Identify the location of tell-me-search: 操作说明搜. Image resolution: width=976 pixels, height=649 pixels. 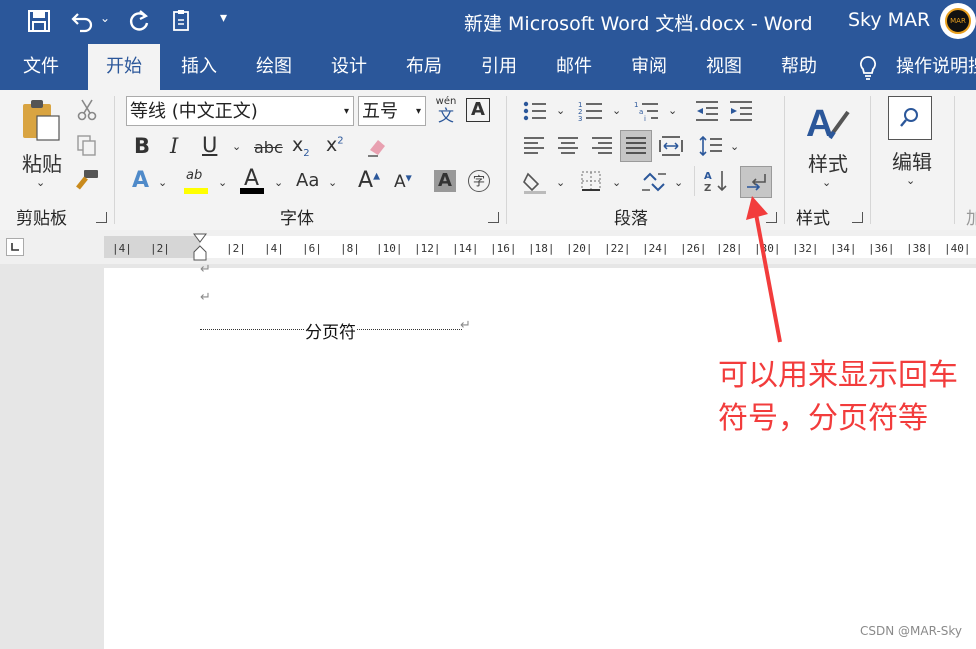
(936, 67).